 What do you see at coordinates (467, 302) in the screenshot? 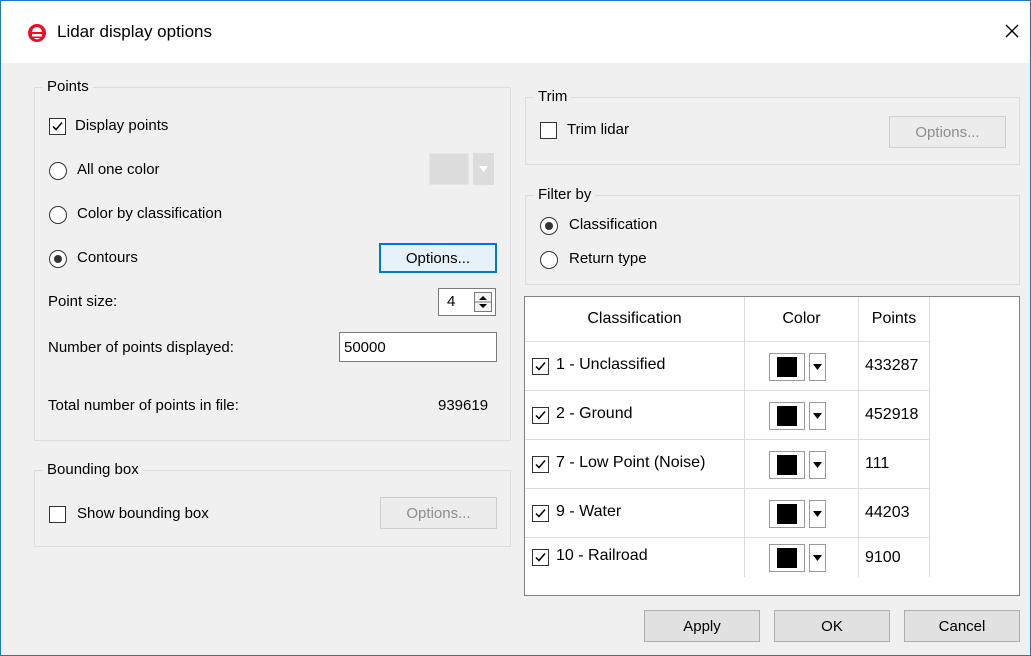
I see `point-size-stepper: 4` at bounding box center [467, 302].